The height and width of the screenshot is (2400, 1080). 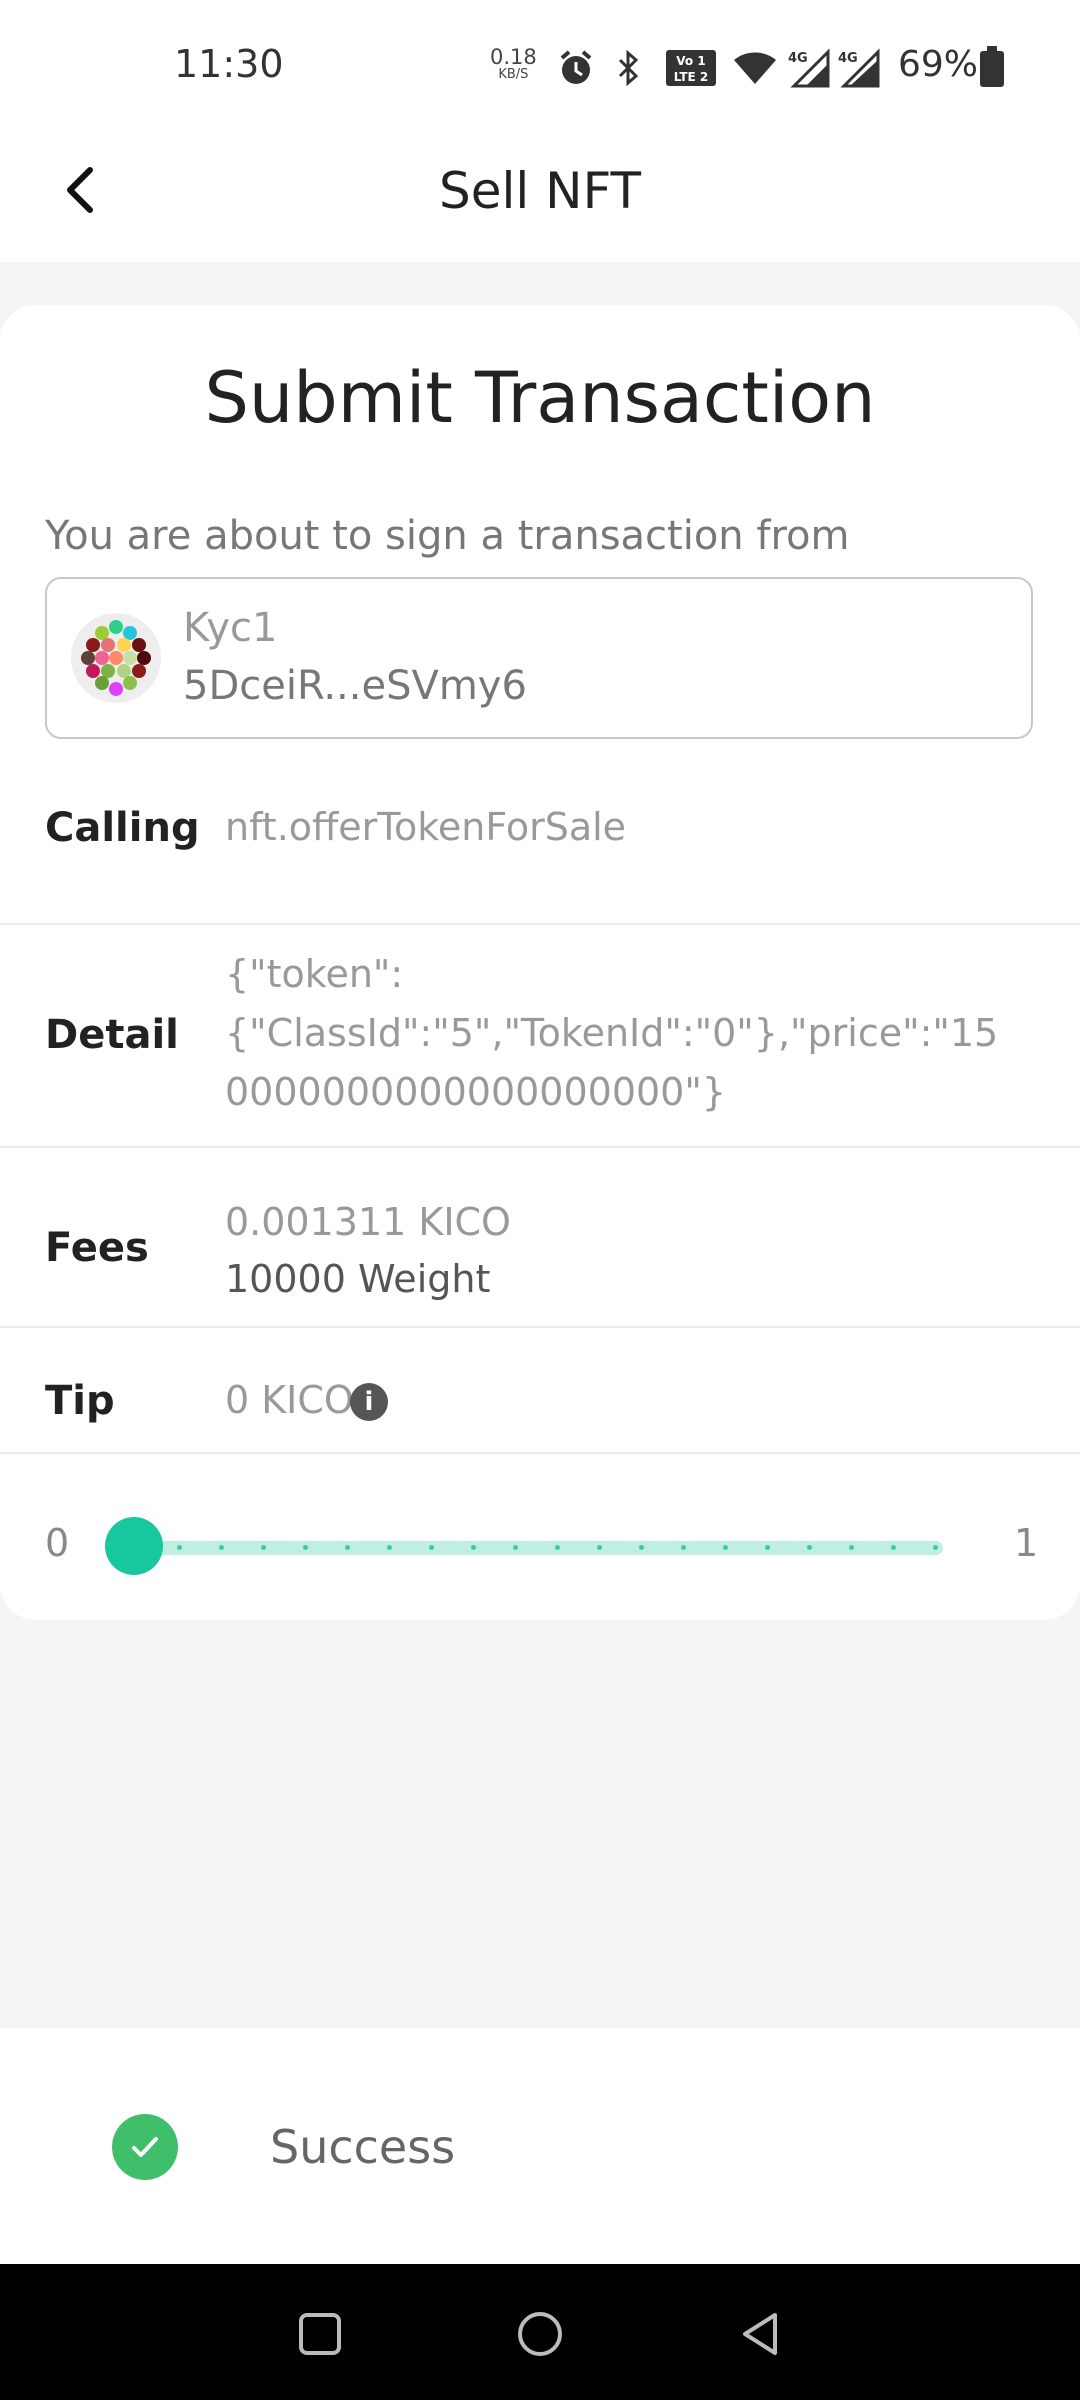 What do you see at coordinates (1026, 1543) in the screenshot?
I see `tip-slider-max: 1` at bounding box center [1026, 1543].